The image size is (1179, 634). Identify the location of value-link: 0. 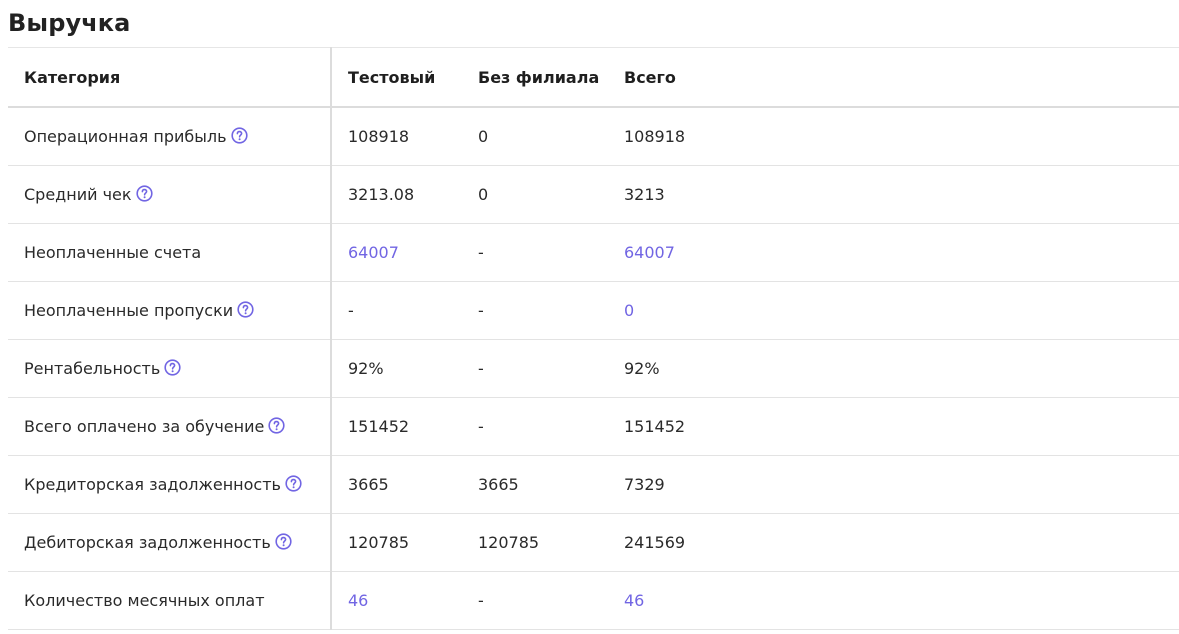
(629, 310).